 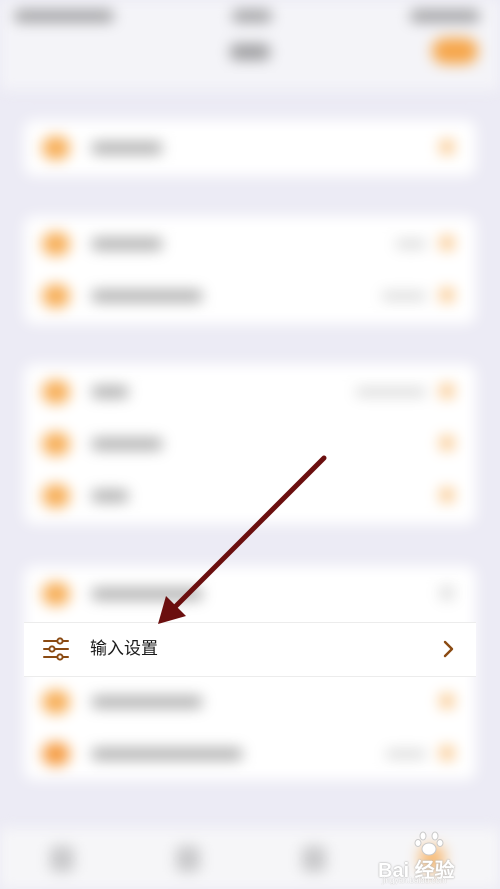 I want to click on battery-text-blur, so click(x=445, y=16).